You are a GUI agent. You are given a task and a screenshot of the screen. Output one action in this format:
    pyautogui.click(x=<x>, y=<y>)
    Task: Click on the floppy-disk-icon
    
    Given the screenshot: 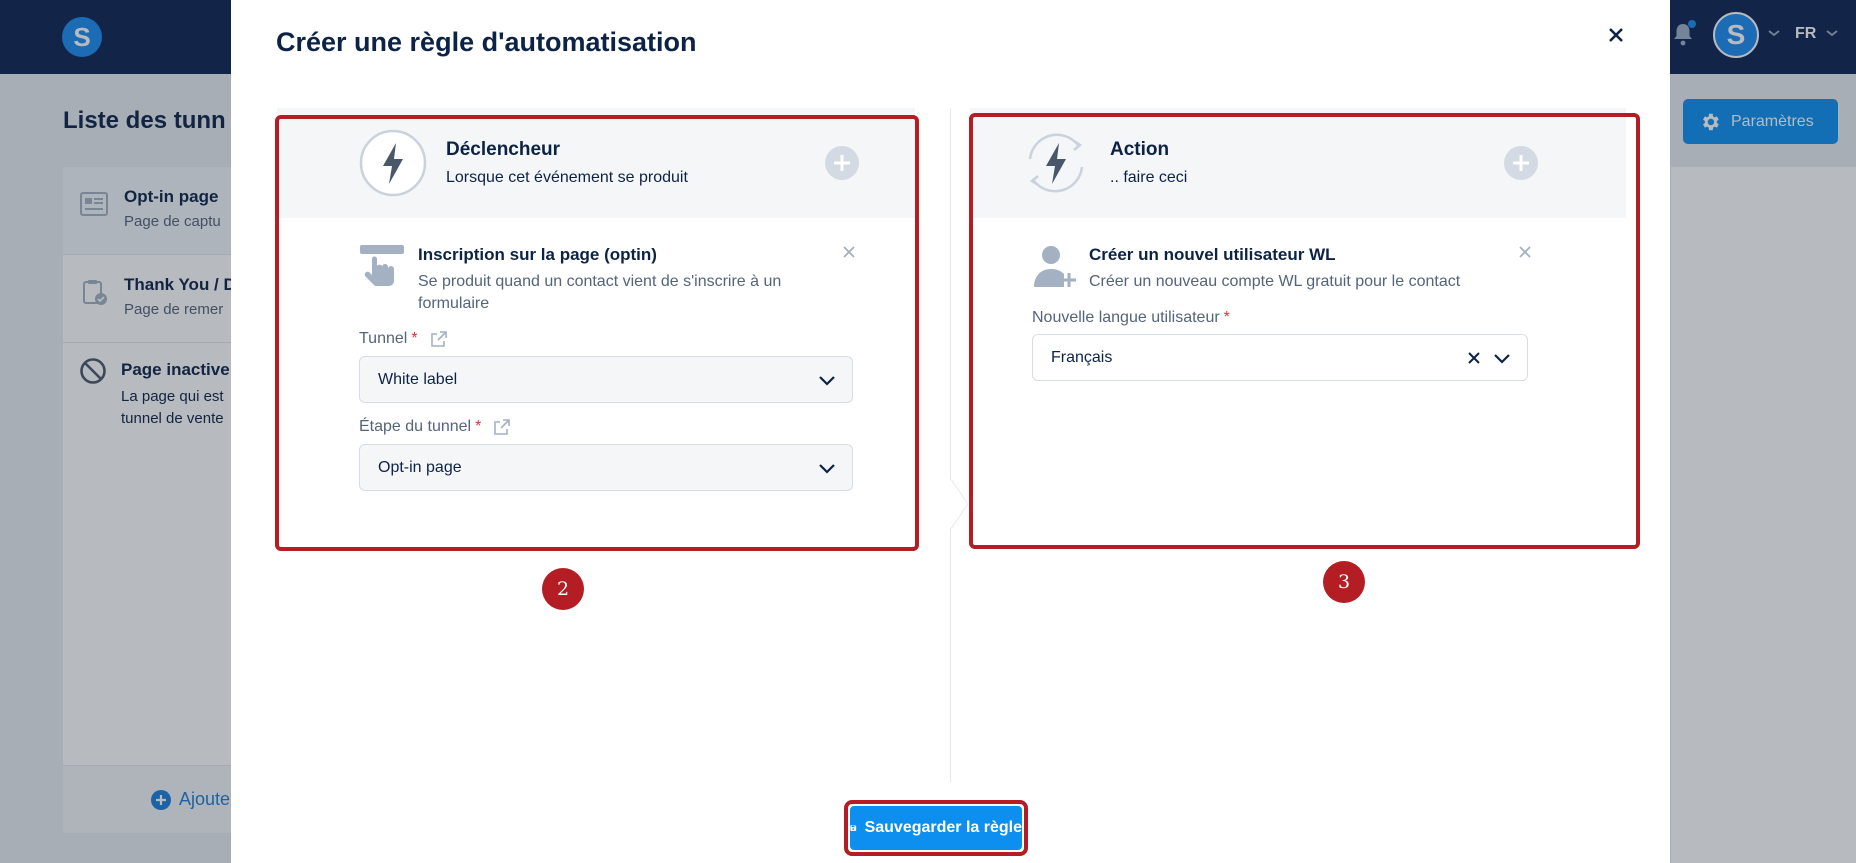 What is the action you would take?
    pyautogui.click(x=853, y=828)
    